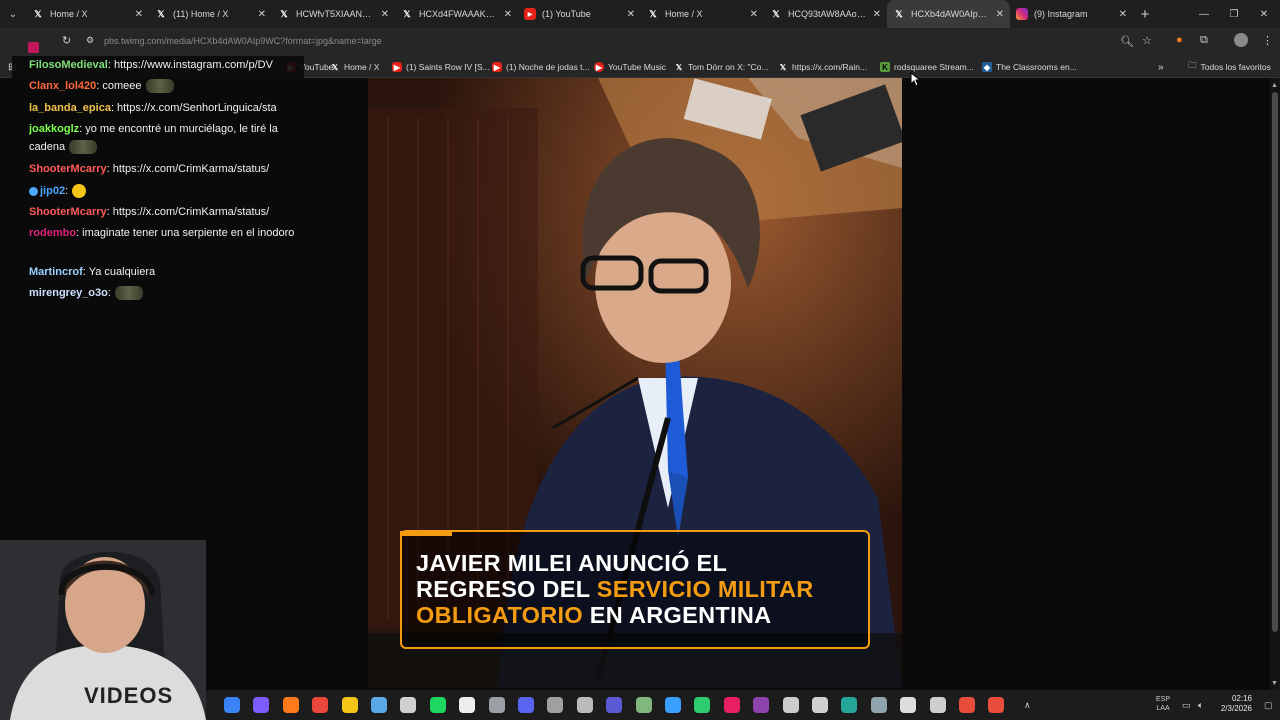 The image size is (1280, 720). What do you see at coordinates (52, 233) in the screenshot?
I see `chat-username: rodembo` at bounding box center [52, 233].